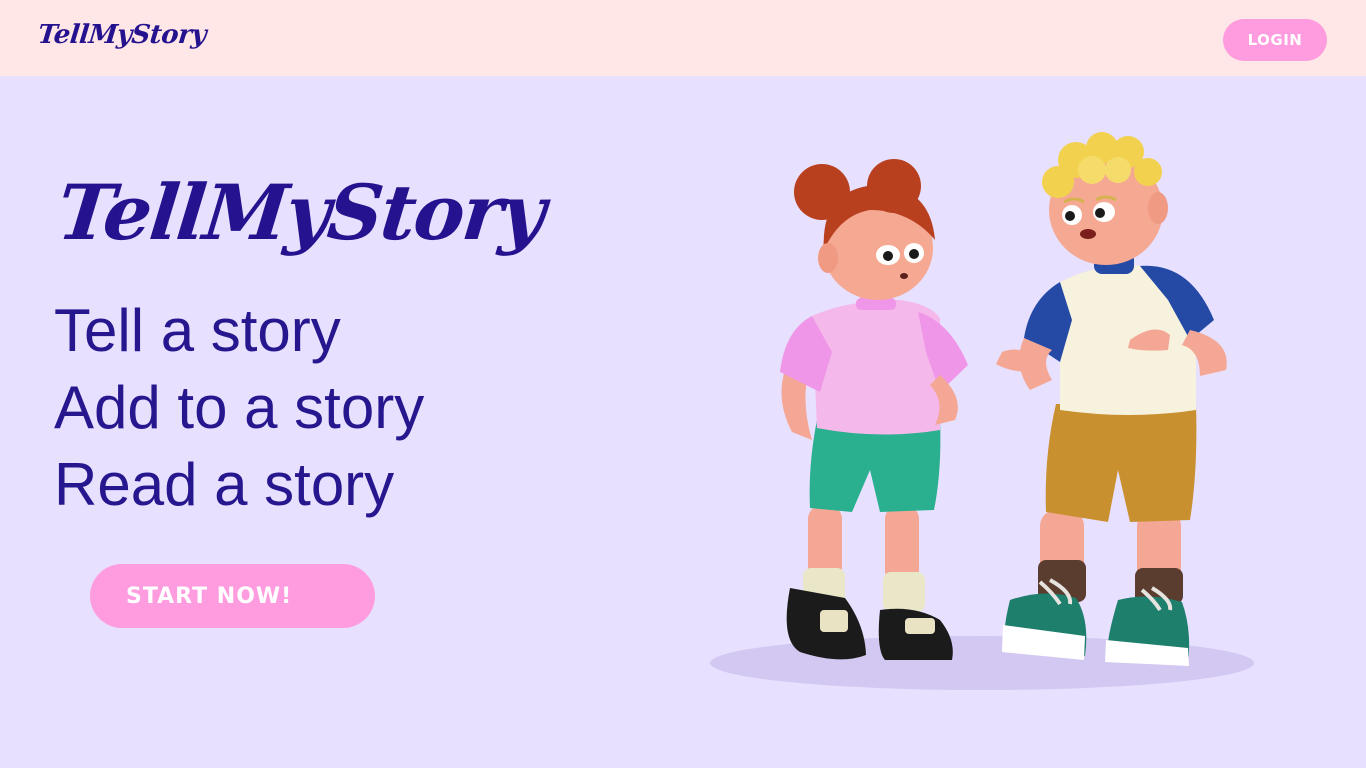 The width and height of the screenshot is (1366, 768). I want to click on girl-figure, so click(874, 409).